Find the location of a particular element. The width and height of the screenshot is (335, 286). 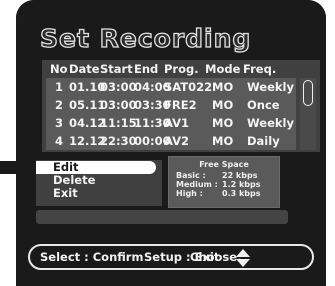

free-space-row-high: High : 0.3 kbps is located at coordinates (218, 193).